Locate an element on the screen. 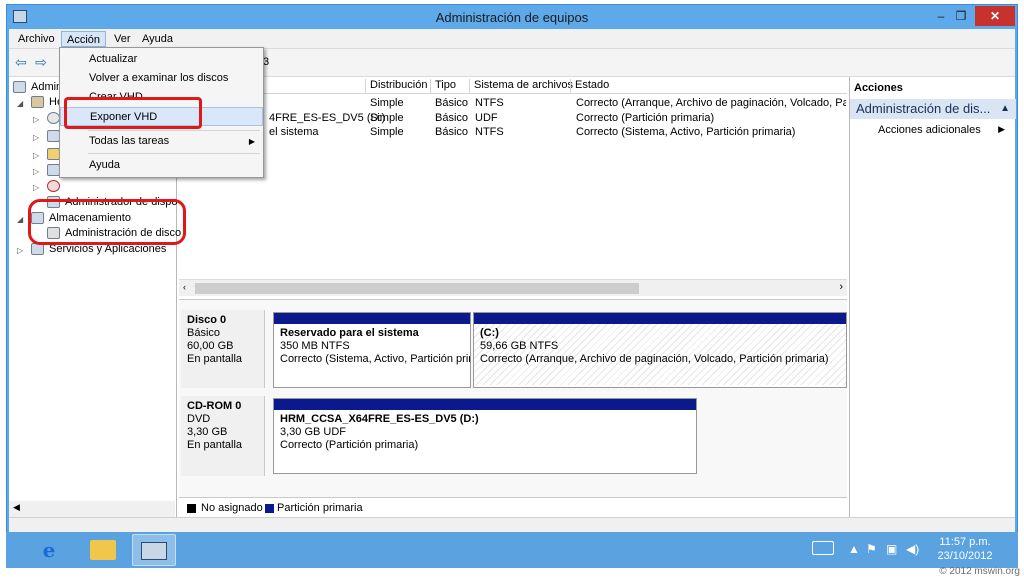  keyboard-icon is located at coordinates (823, 548).